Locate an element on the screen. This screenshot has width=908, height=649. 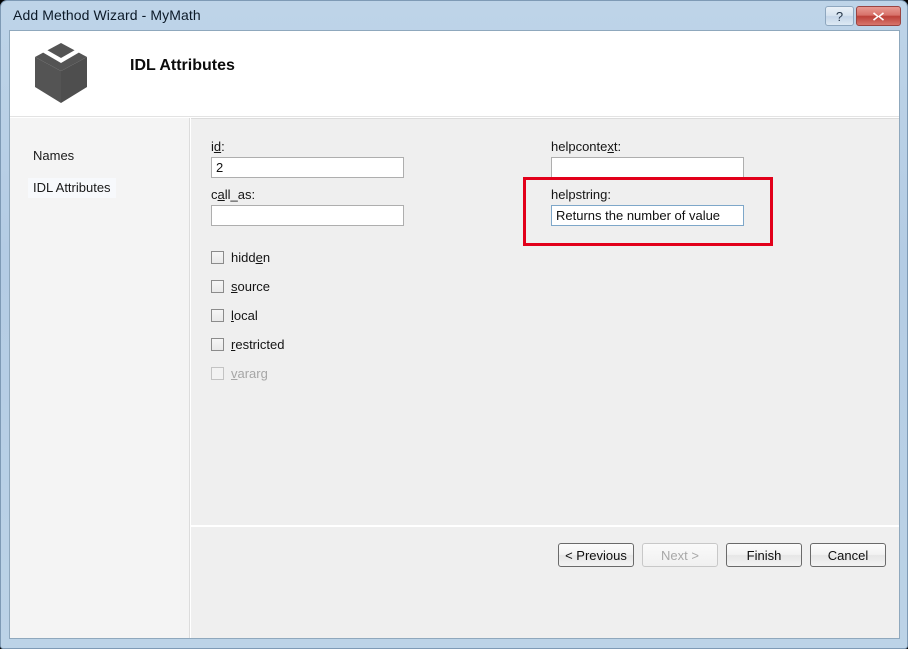
question-mark-icon: ? is located at coordinates (839, 16).